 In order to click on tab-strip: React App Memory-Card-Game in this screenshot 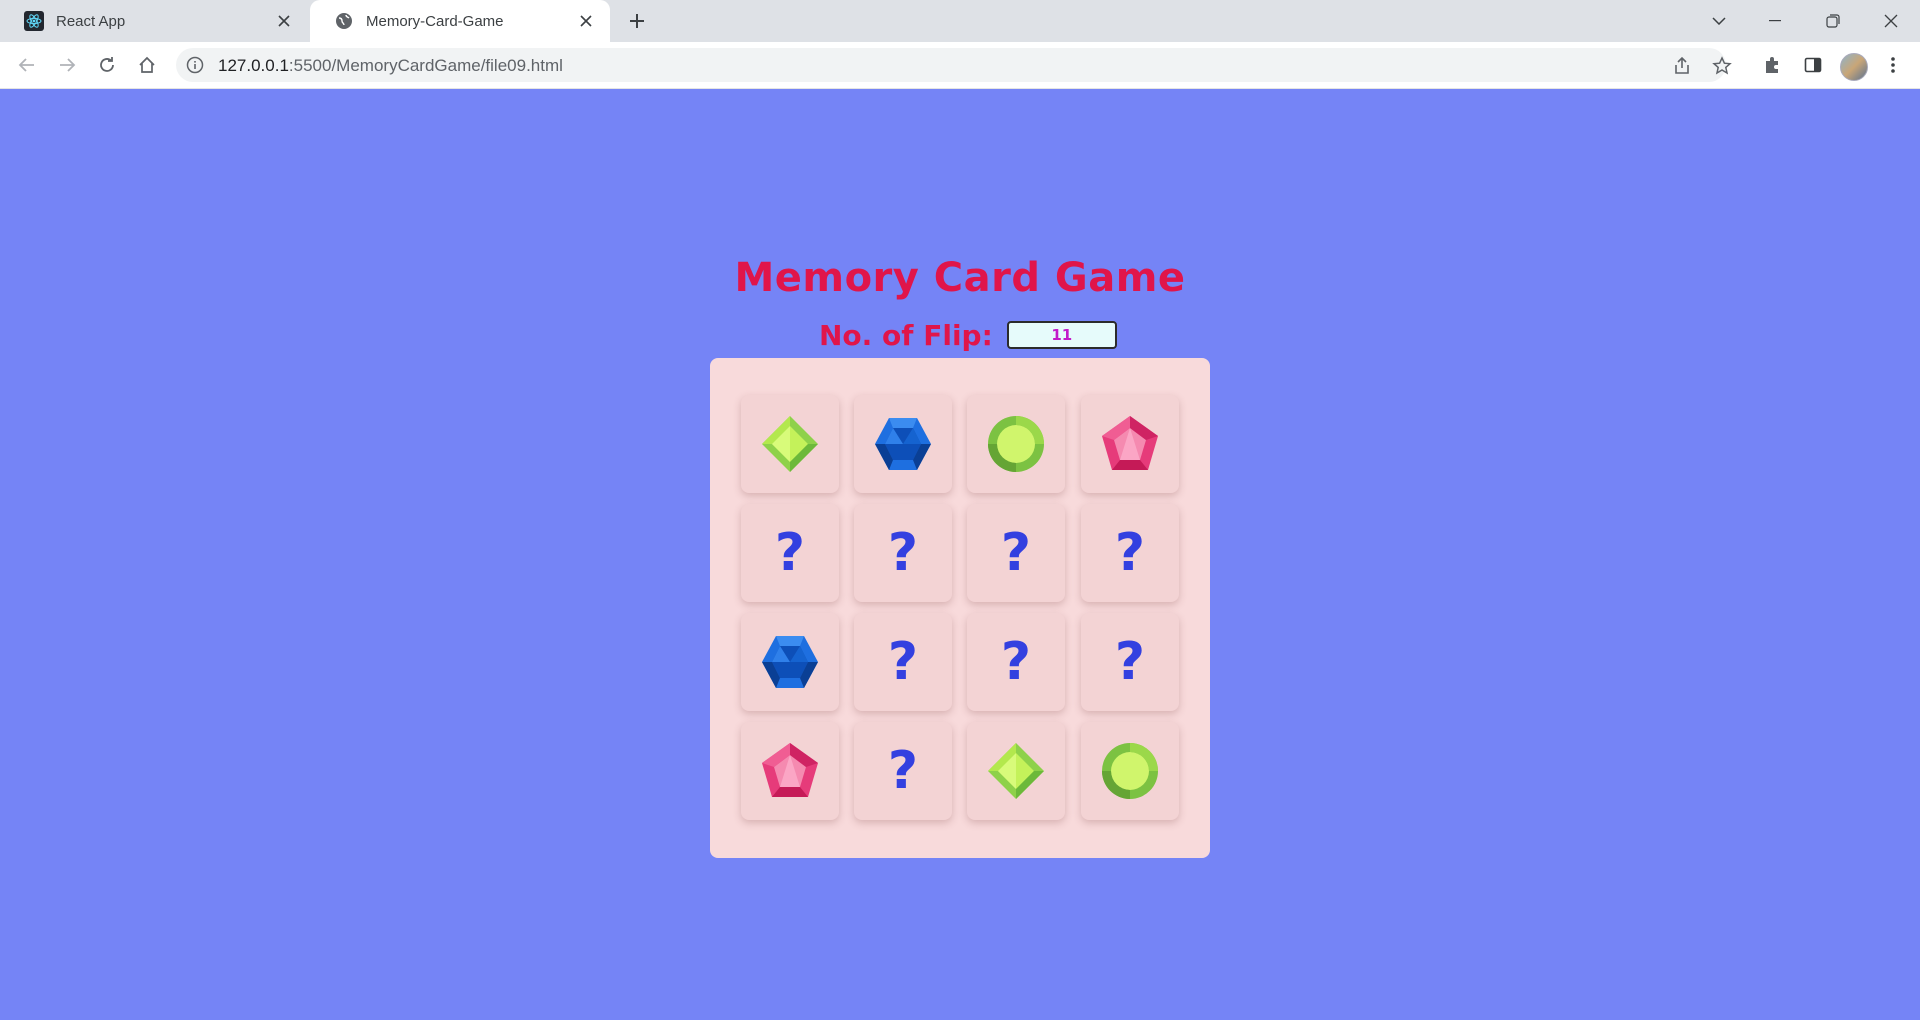, I will do `click(960, 21)`.